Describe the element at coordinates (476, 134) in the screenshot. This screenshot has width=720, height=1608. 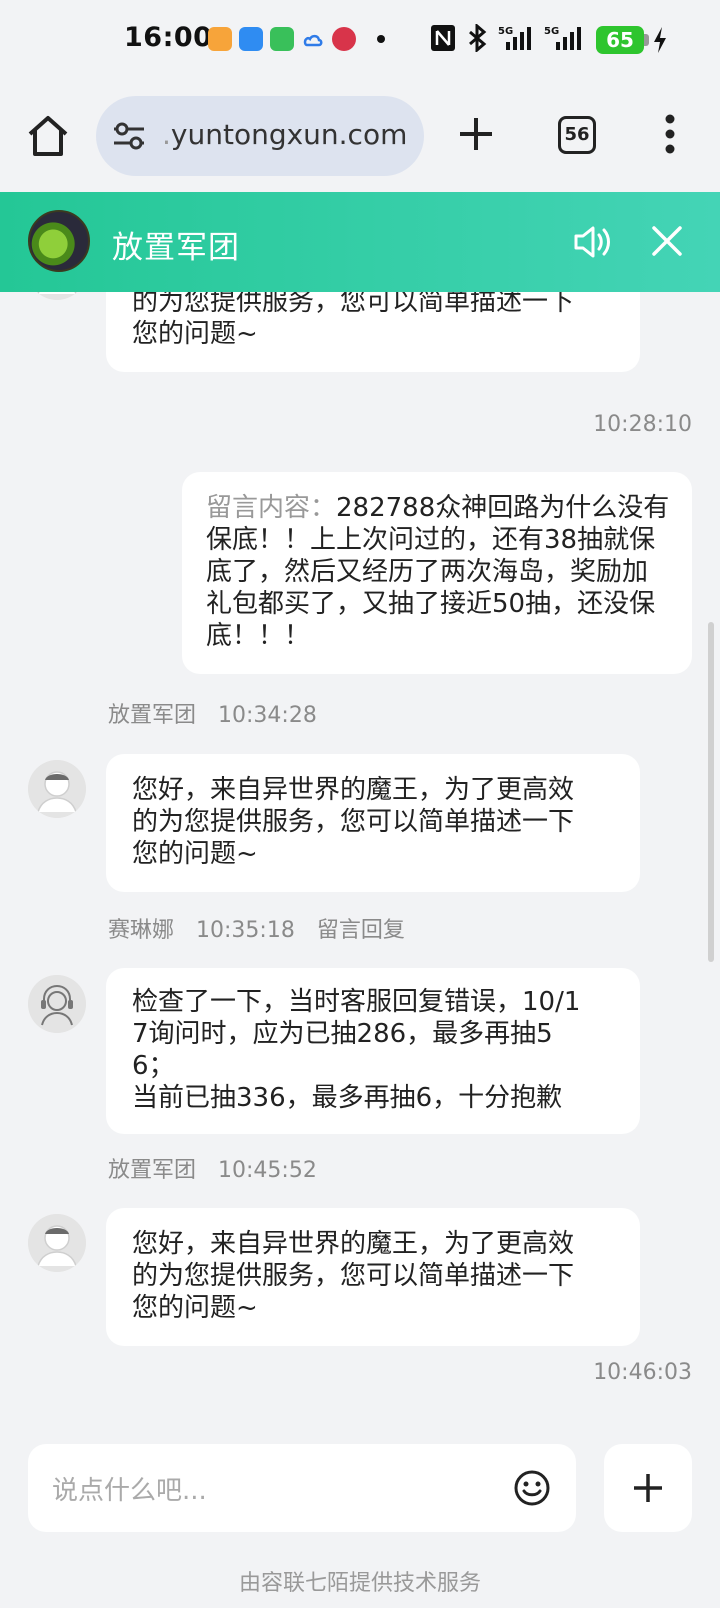
I see `new-tab-icon` at that location.